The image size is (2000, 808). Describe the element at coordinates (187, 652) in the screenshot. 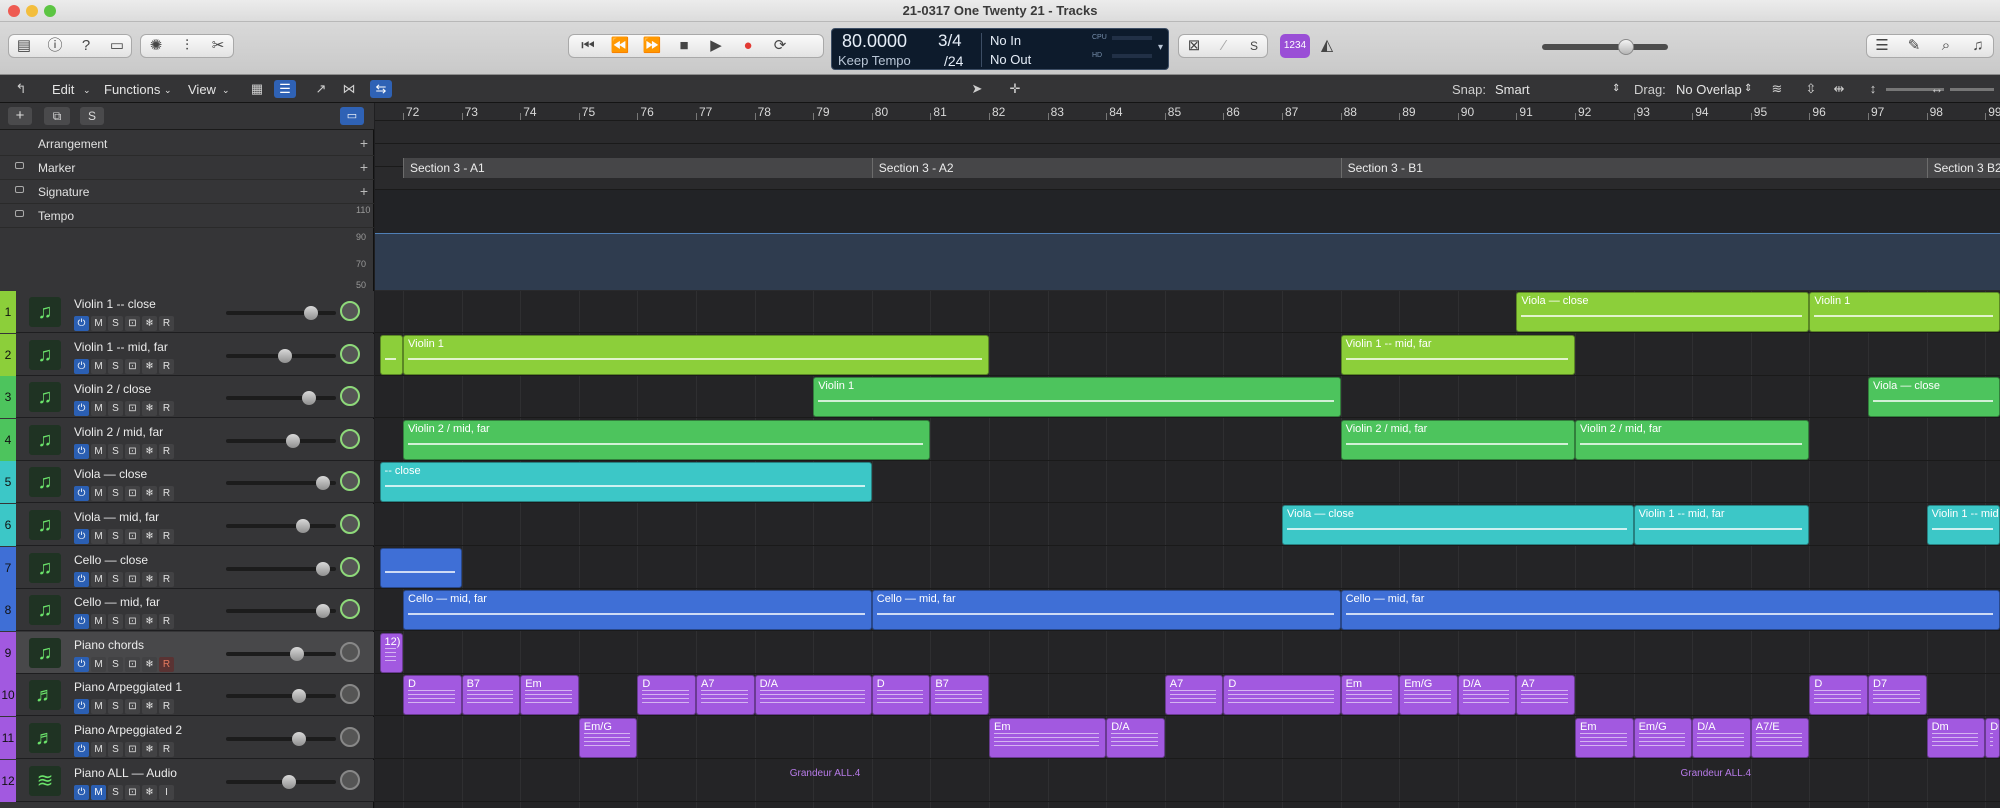

I see `track-header: 9 ♫ Piano chords ⏻ M S ⊡ ❄ R` at that location.